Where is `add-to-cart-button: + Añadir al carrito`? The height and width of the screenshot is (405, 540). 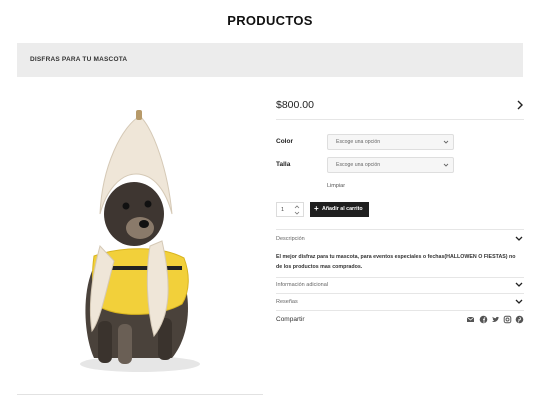 add-to-cart-button: + Añadir al carrito is located at coordinates (339, 209).